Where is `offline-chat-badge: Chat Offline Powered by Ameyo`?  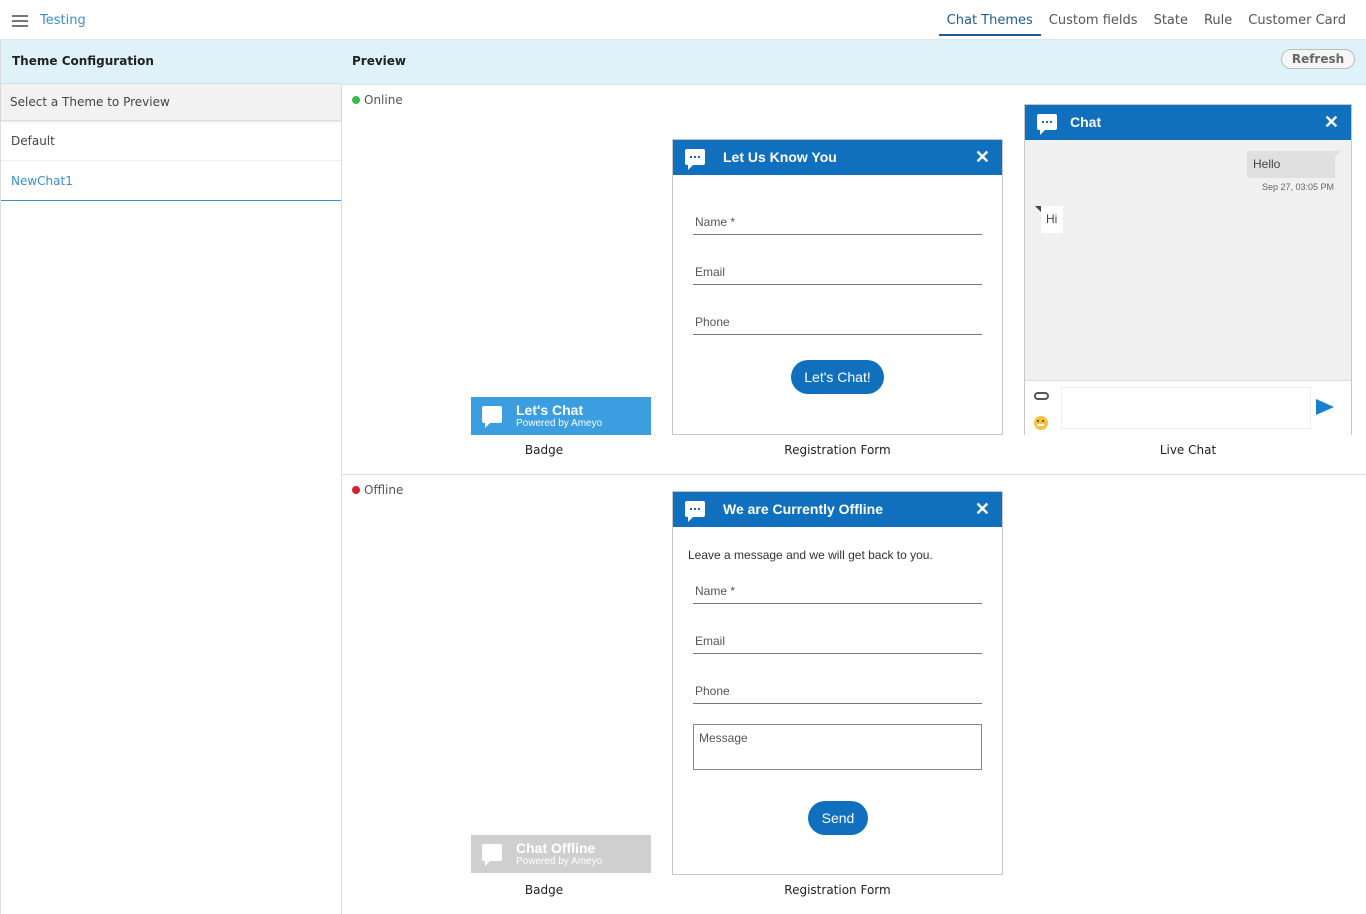 offline-chat-badge: Chat Offline Powered by Ameyo is located at coordinates (561, 854).